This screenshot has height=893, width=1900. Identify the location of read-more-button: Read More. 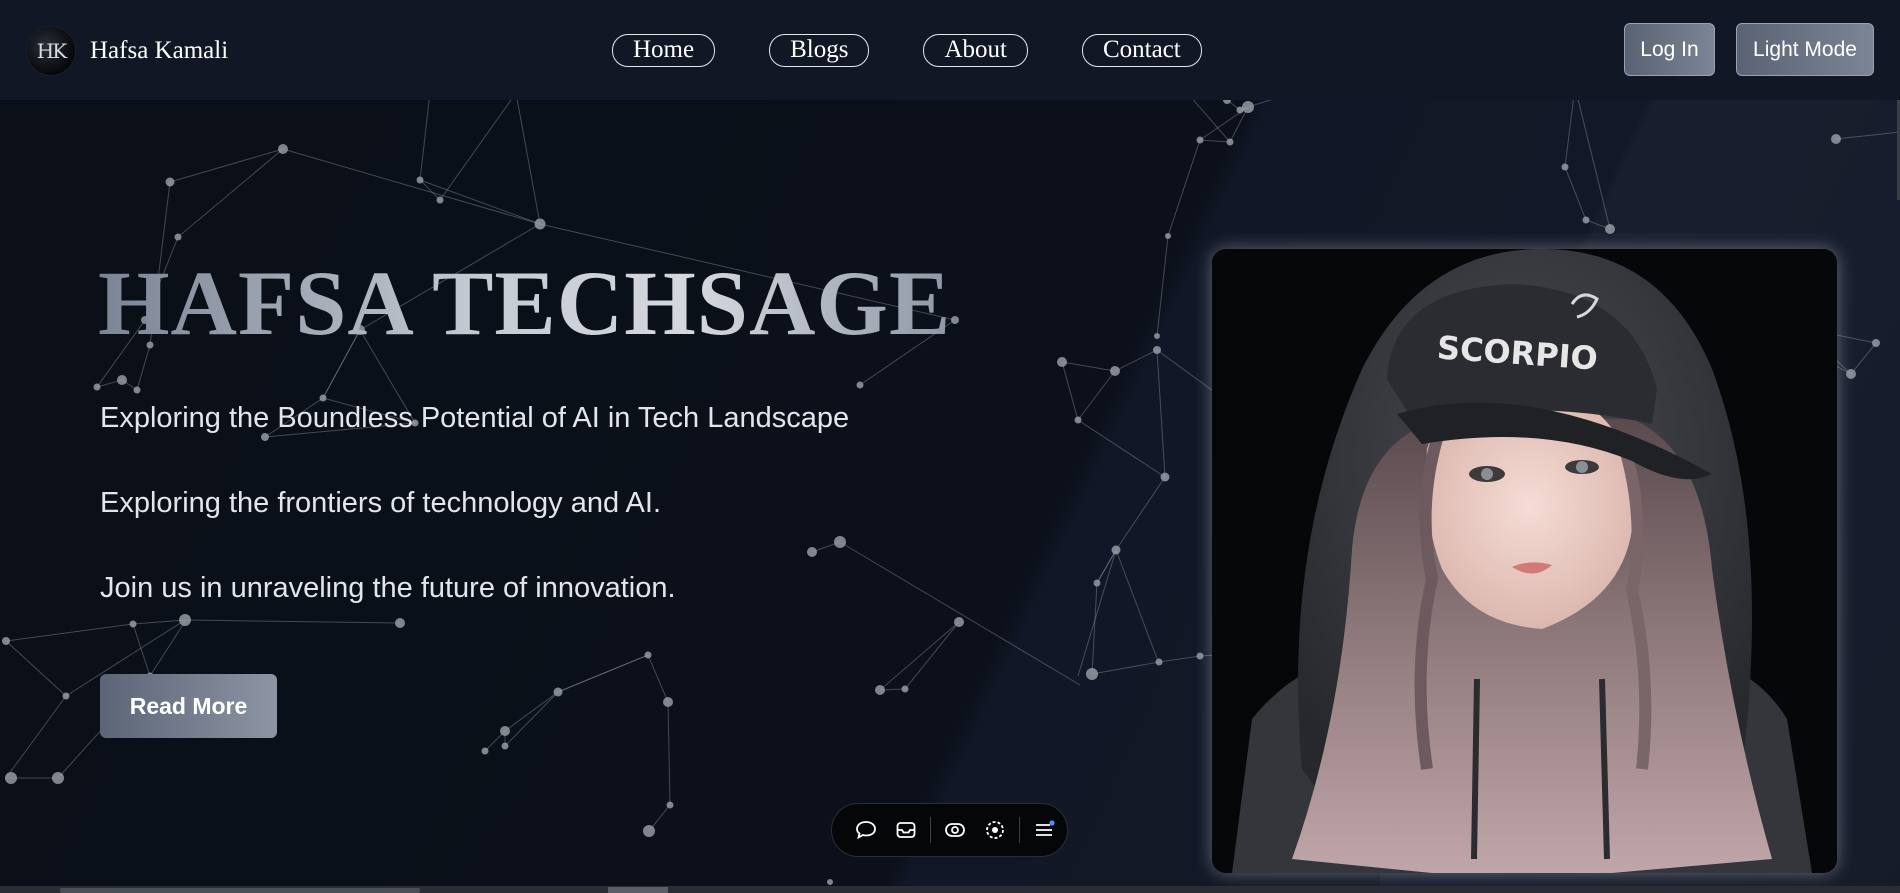
(188, 706).